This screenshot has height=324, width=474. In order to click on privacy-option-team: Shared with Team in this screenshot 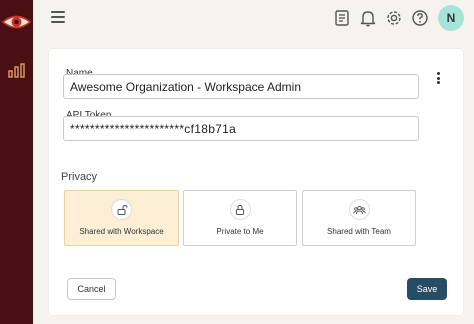, I will do `click(359, 218)`.